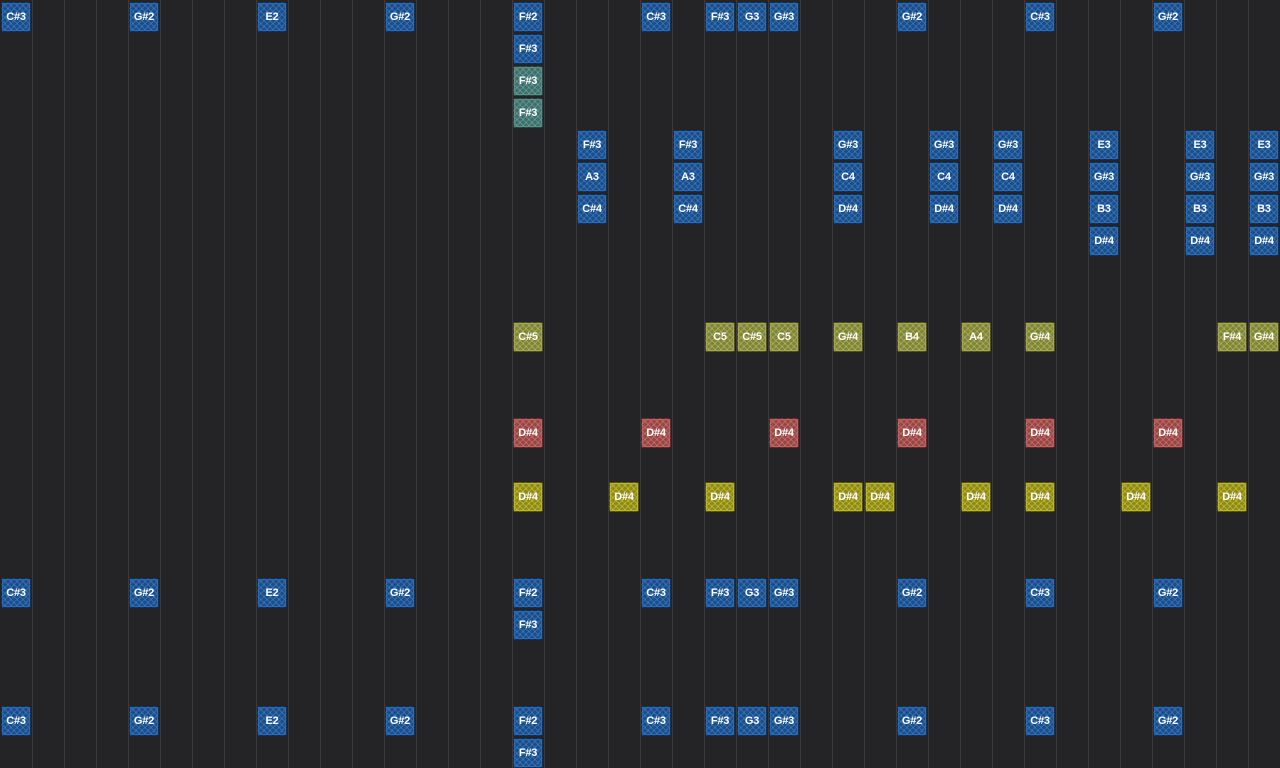  What do you see at coordinates (976, 337) in the screenshot?
I see `note-block: A4` at bounding box center [976, 337].